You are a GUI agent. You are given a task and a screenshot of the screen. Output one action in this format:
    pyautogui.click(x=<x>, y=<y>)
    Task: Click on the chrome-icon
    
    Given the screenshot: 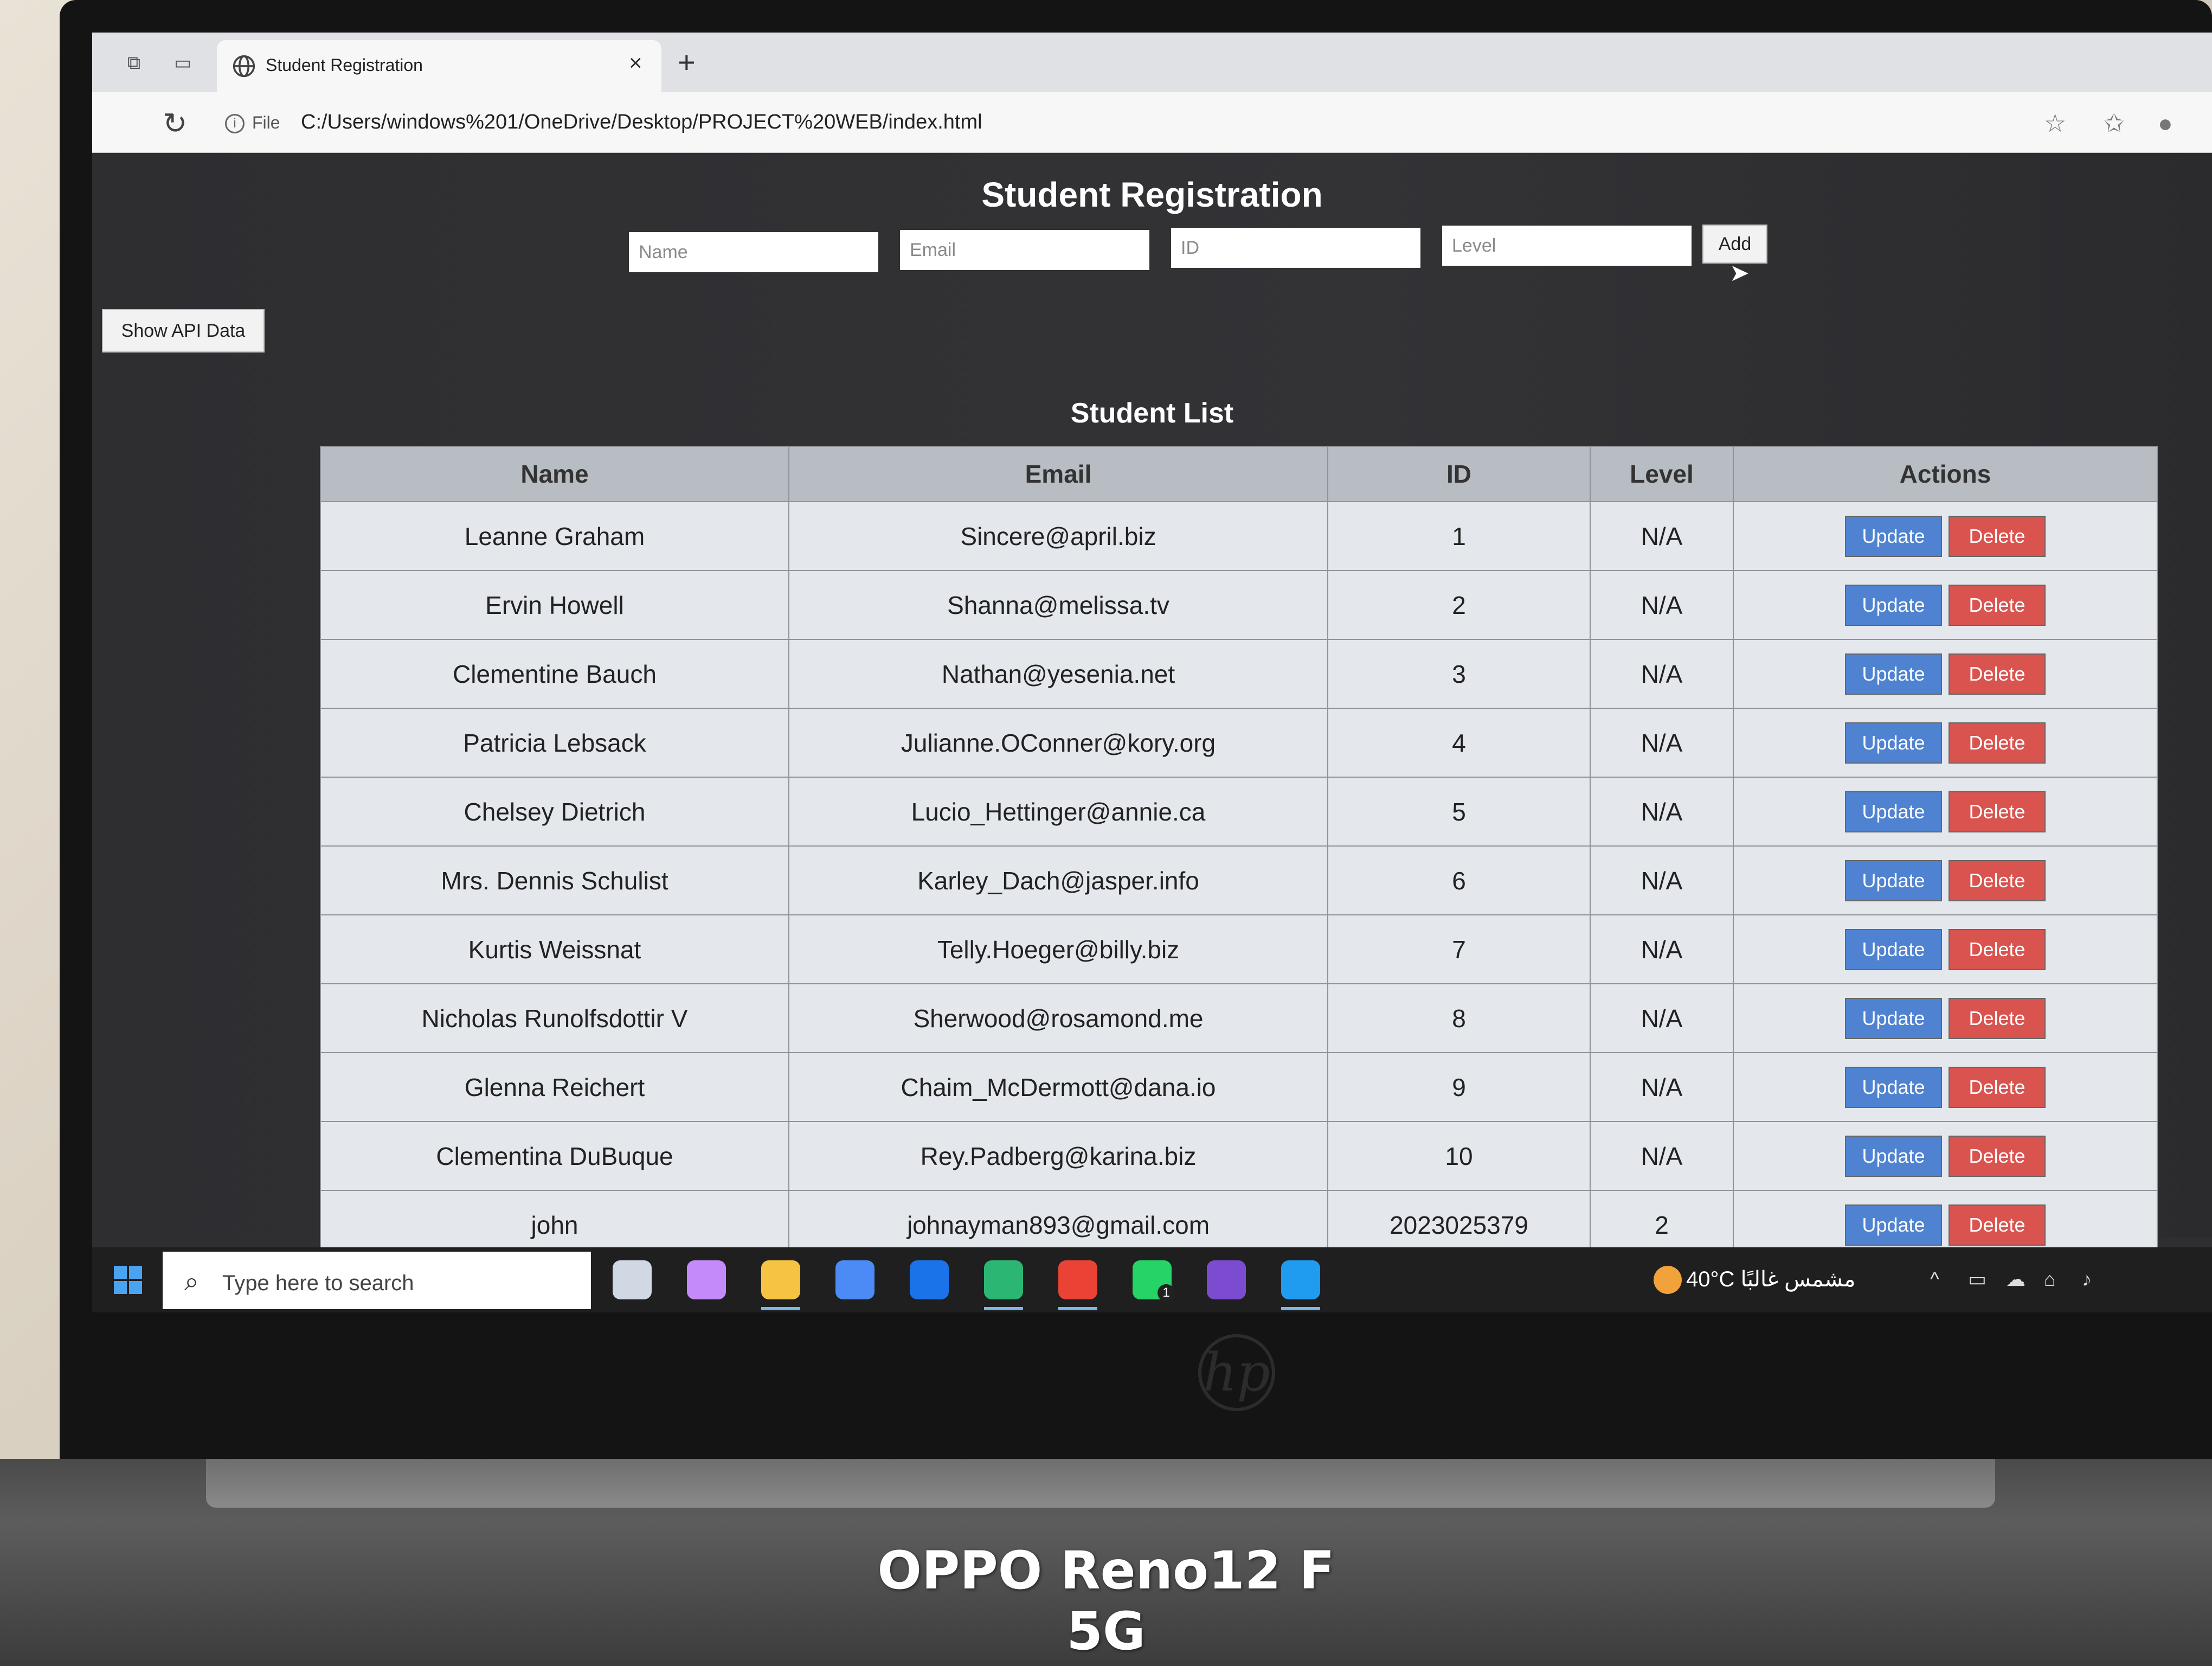 What is the action you would take?
    pyautogui.click(x=1077, y=1280)
    